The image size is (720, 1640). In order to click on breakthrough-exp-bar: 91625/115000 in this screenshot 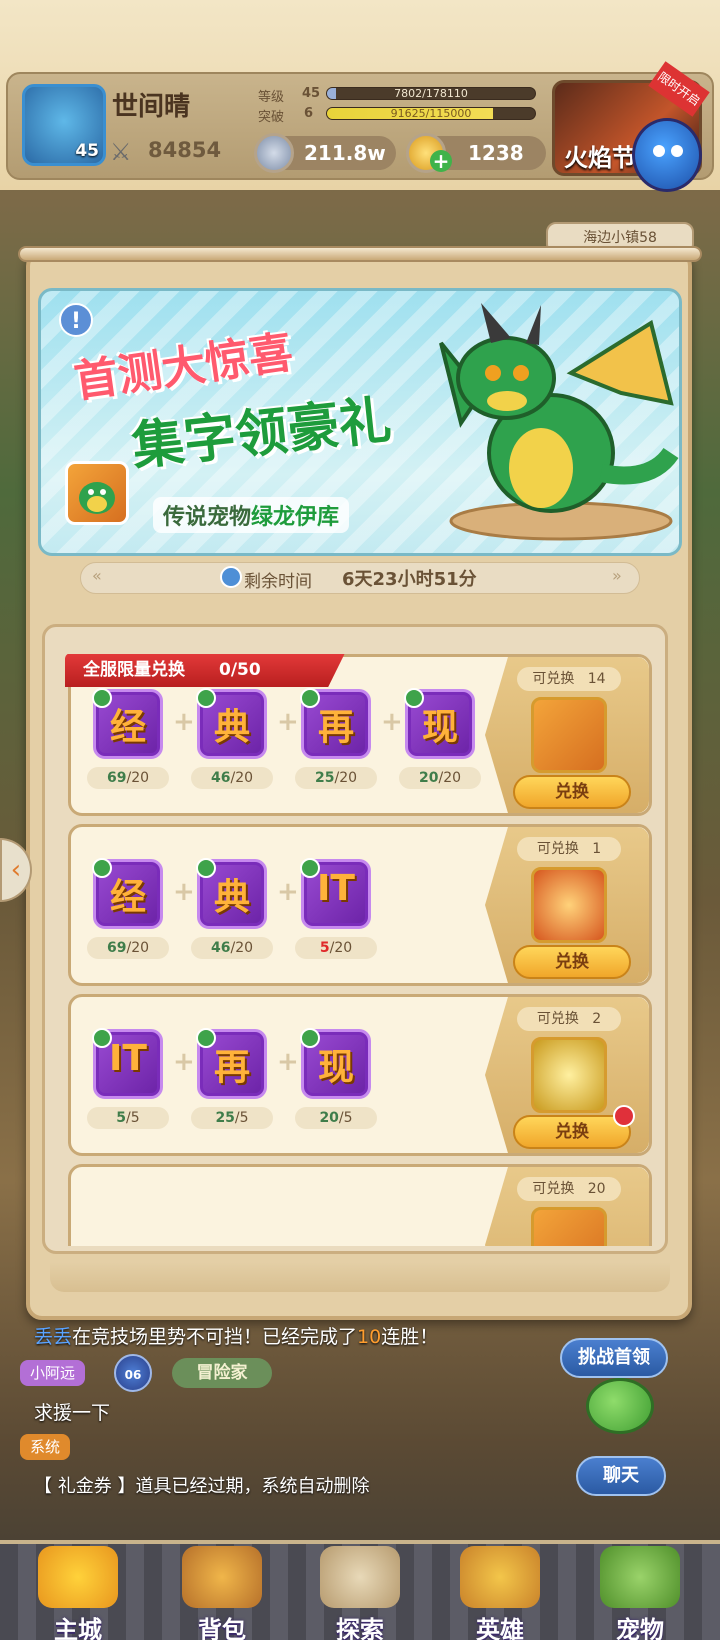, I will do `click(431, 113)`.